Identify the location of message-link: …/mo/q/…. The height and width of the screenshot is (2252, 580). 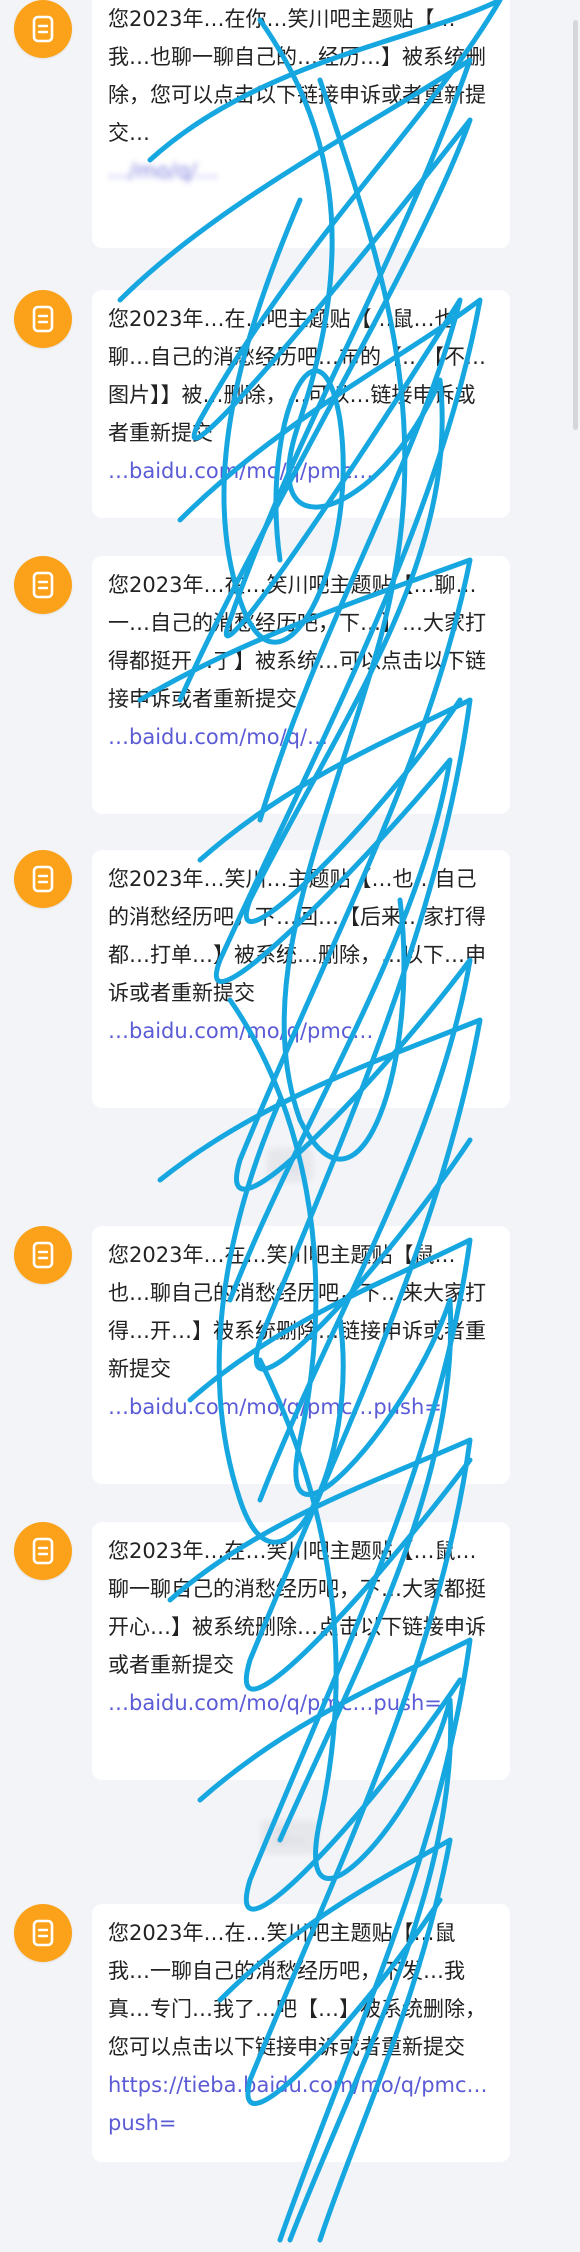
(300, 171).